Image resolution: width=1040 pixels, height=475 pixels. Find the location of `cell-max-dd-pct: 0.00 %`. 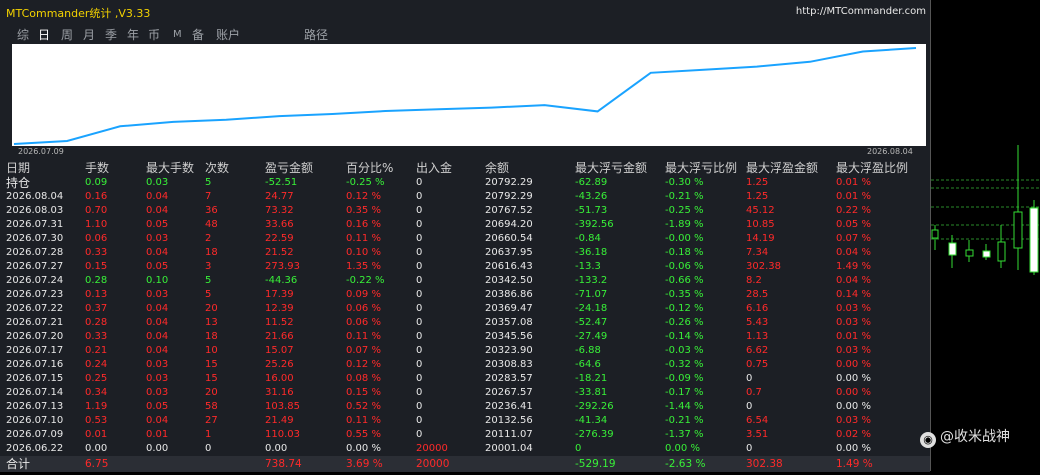

cell-max-dd-pct: 0.00 % is located at coordinates (682, 448).